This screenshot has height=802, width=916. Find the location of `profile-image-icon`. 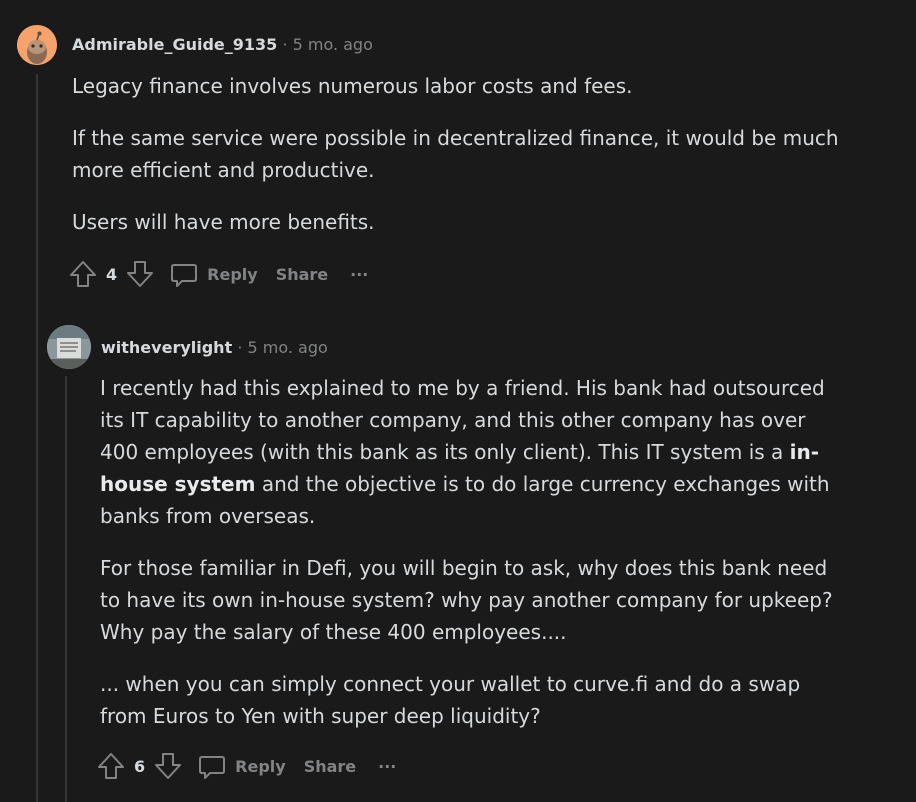

profile-image-icon is located at coordinates (69, 347).